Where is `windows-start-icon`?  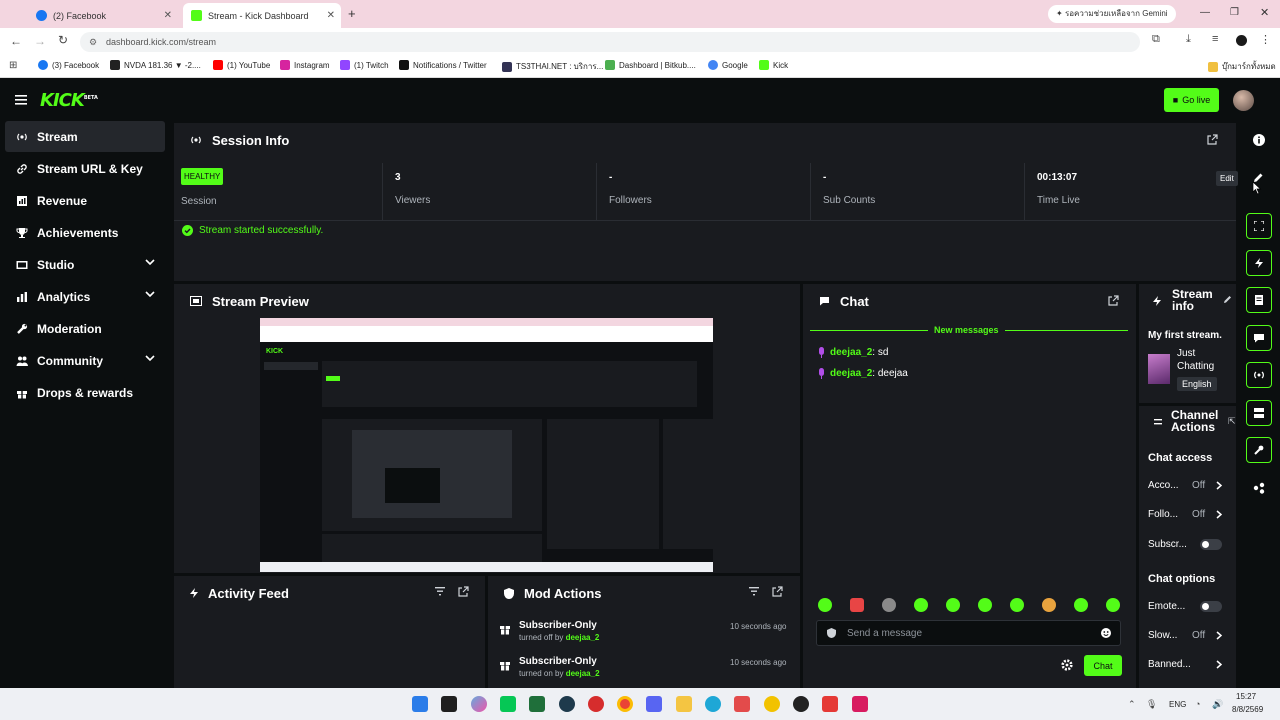
windows-start-icon is located at coordinates (420, 704).